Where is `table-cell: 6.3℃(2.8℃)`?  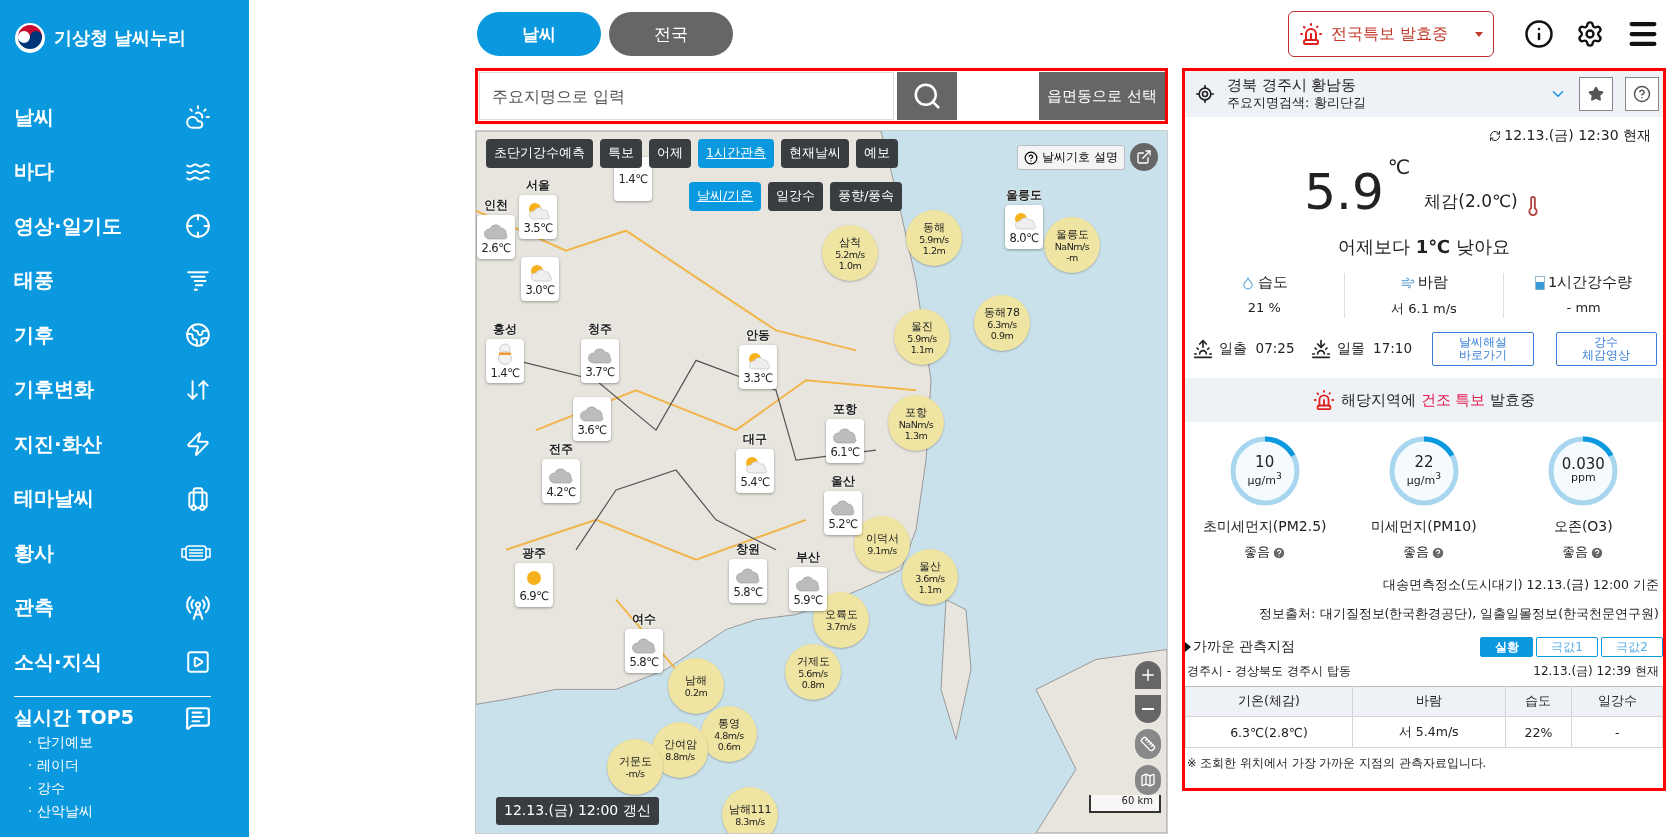 table-cell: 6.3℃(2.8℃) is located at coordinates (1269, 732).